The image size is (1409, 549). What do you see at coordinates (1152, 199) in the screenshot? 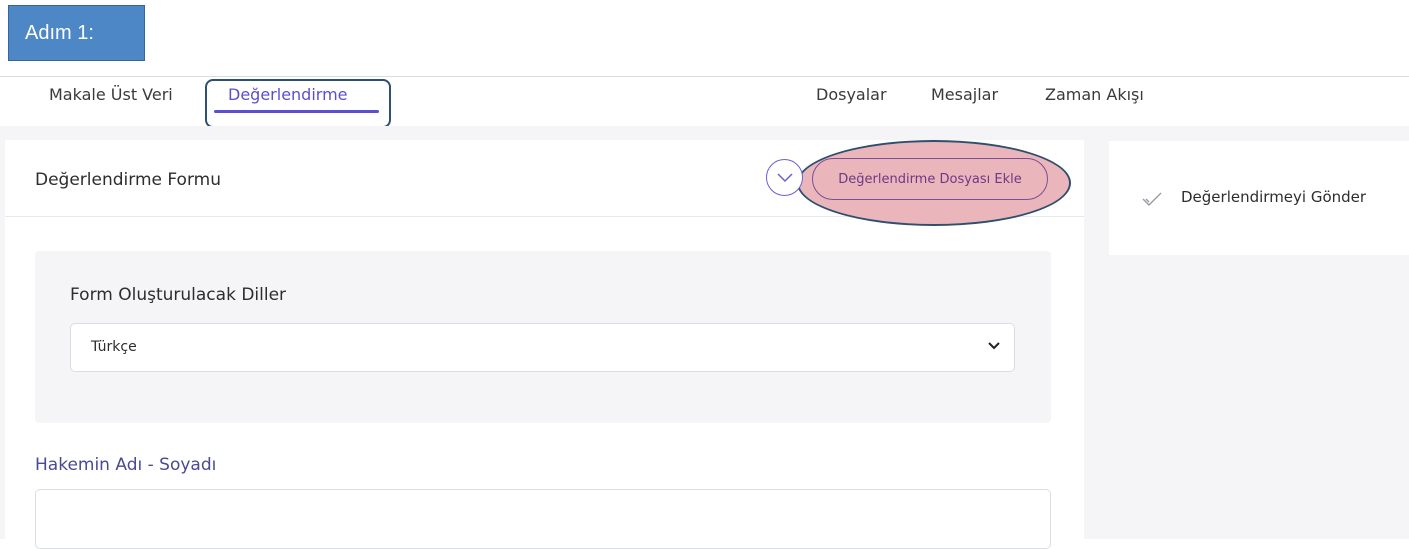
I see `check-icon` at bounding box center [1152, 199].